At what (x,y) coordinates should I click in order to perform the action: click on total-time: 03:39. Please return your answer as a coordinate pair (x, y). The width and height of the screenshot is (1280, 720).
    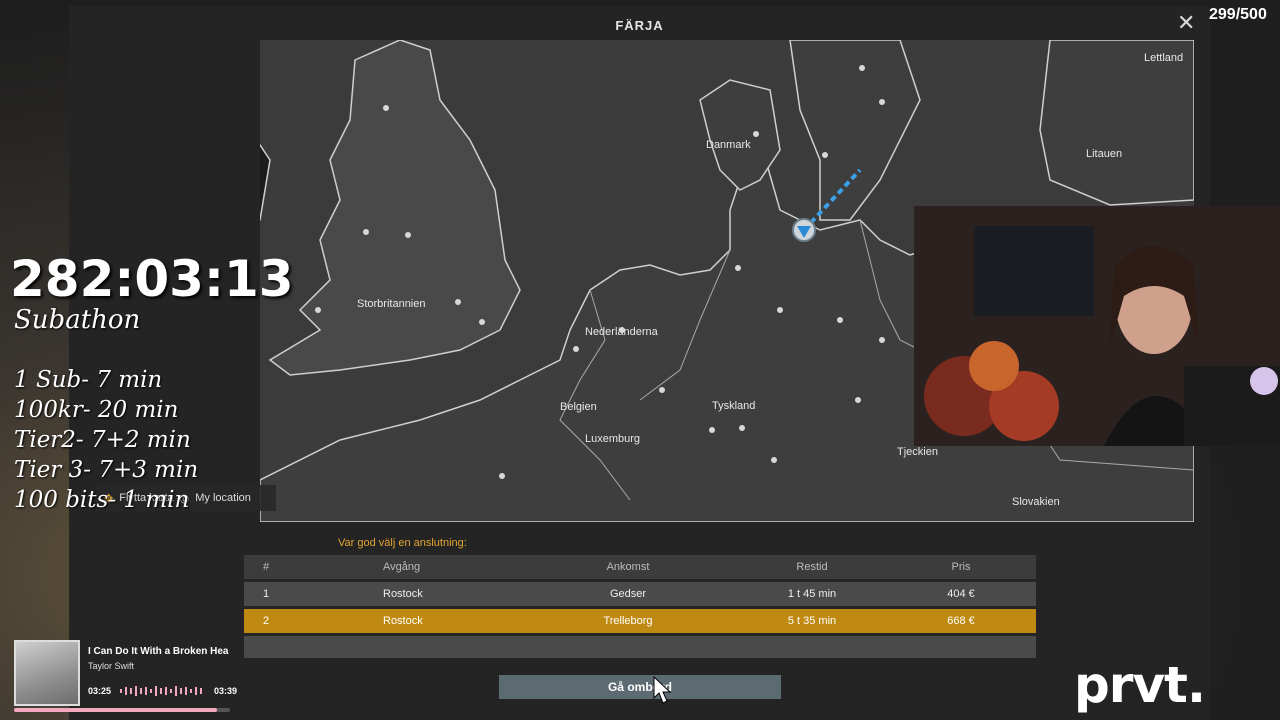
    Looking at the image, I should click on (226, 691).